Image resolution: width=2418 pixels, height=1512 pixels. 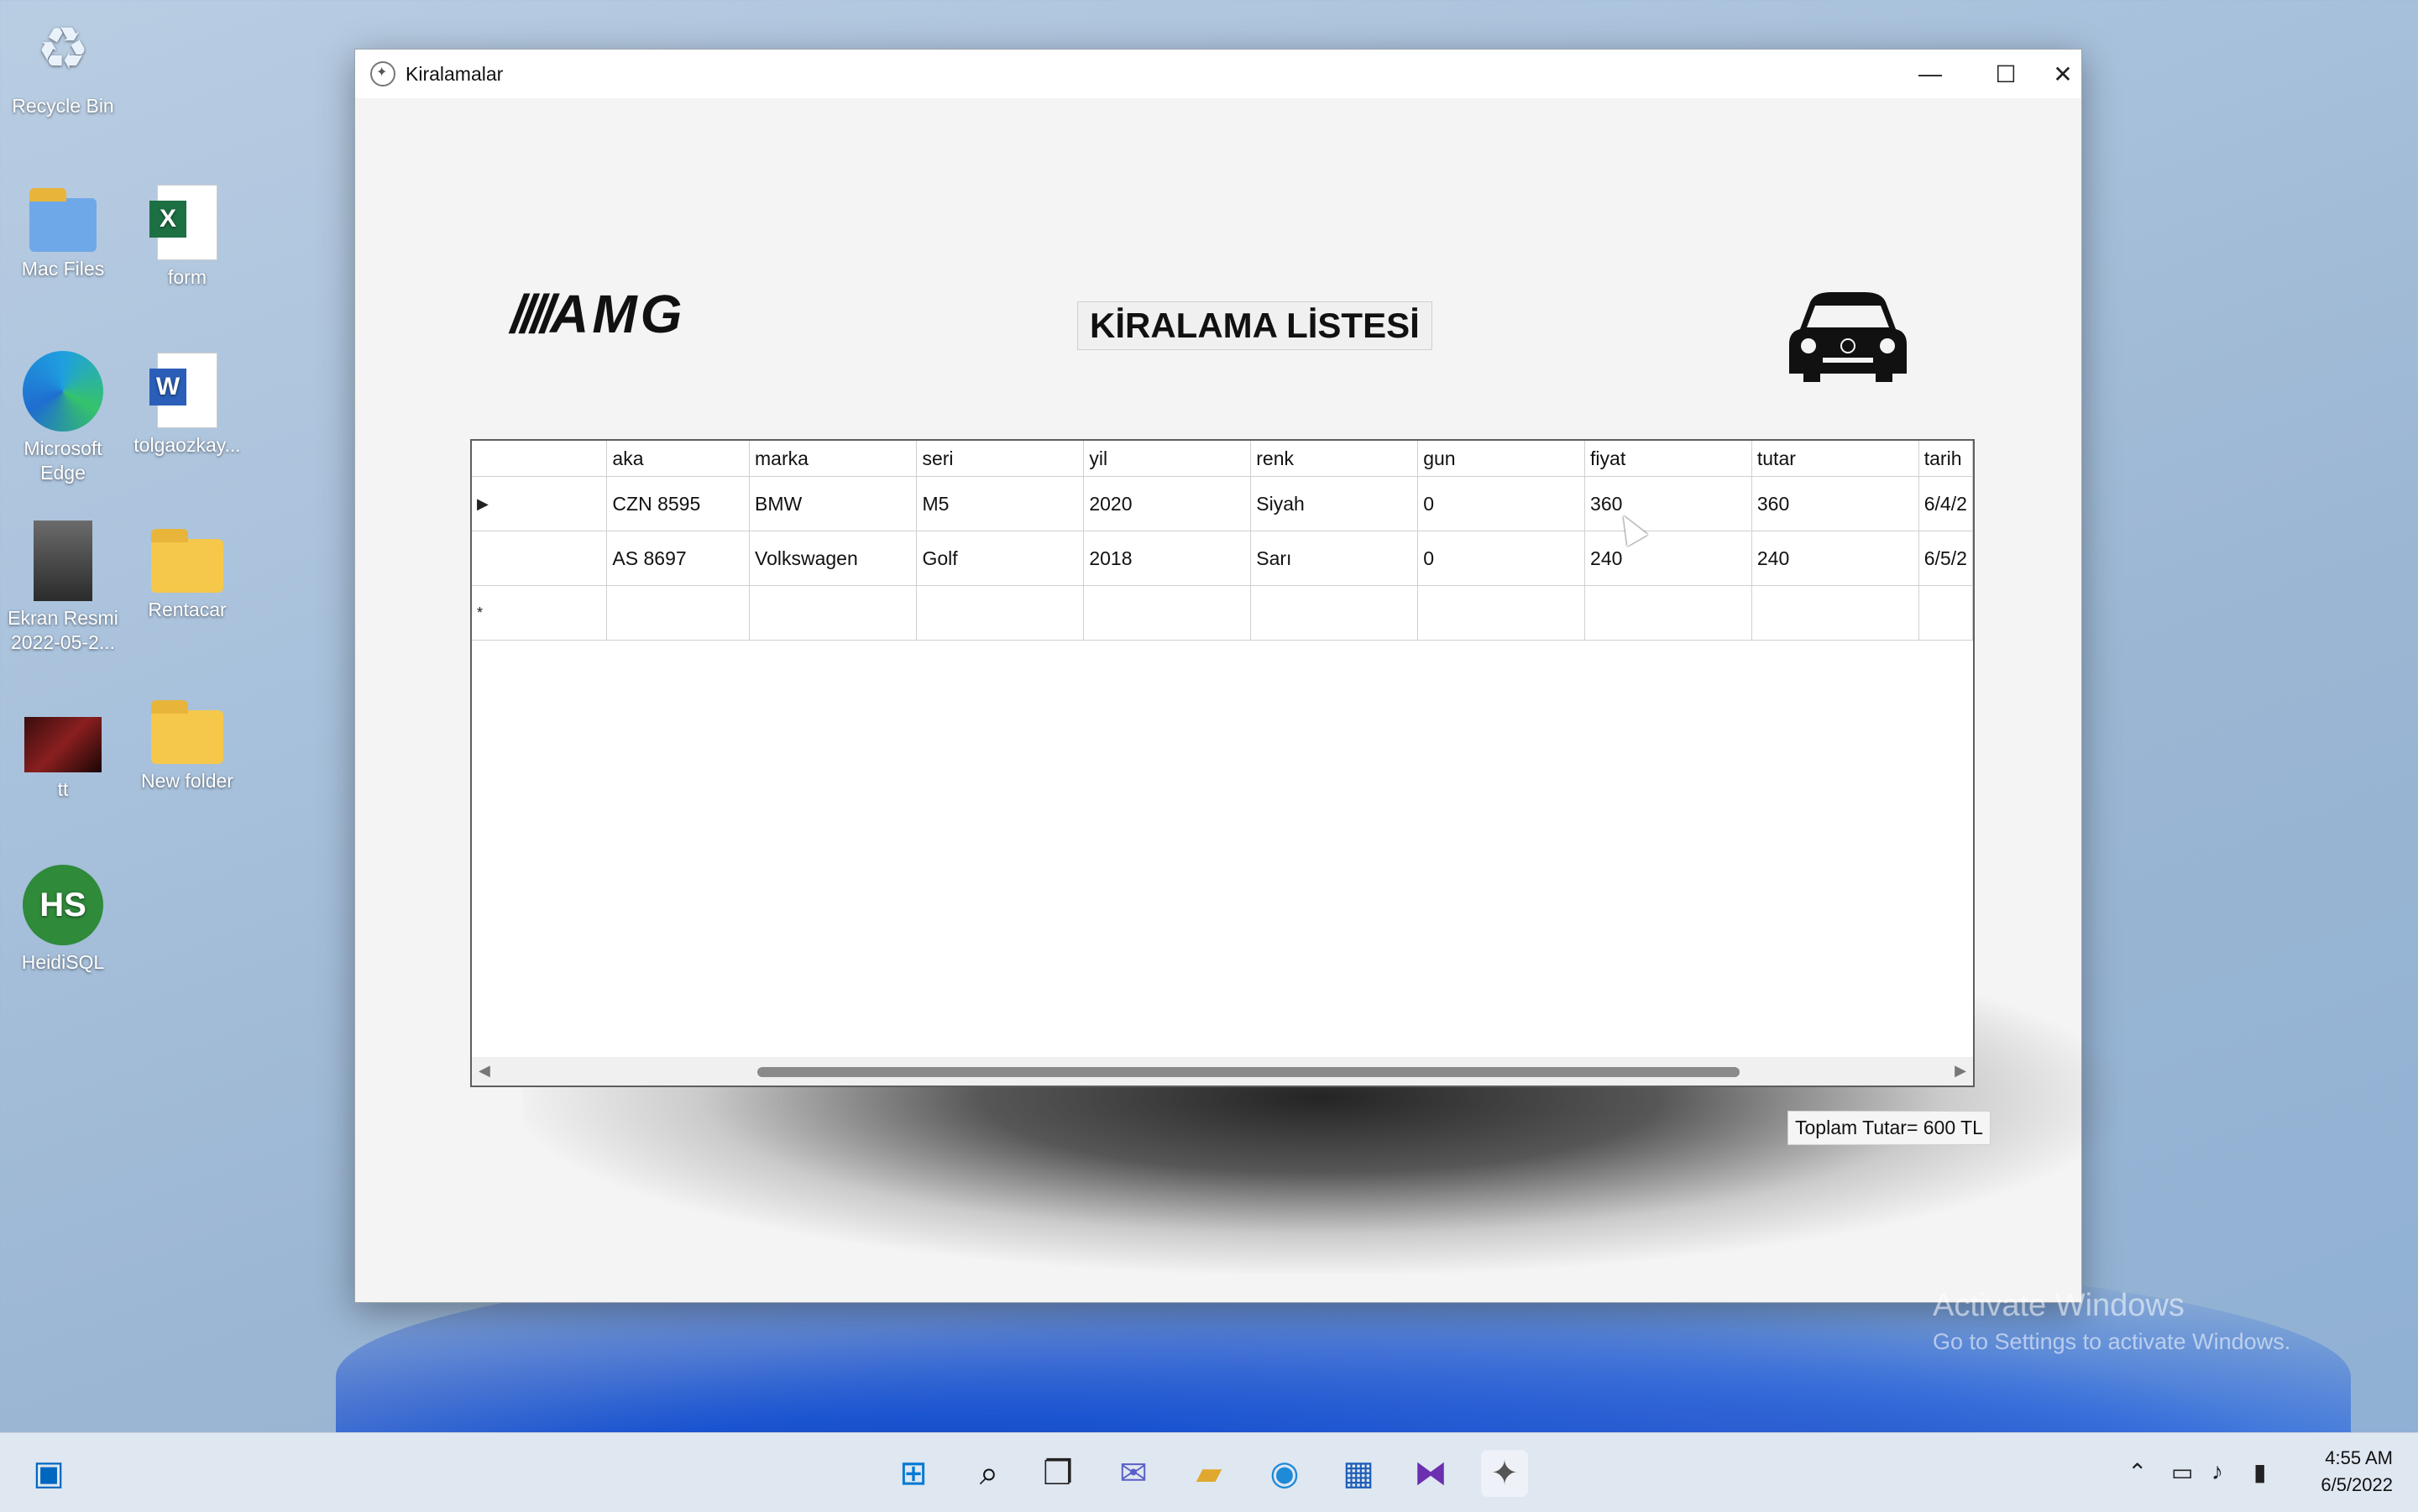 I want to click on desktop-icon-label: Mac Files, so click(x=63, y=269).